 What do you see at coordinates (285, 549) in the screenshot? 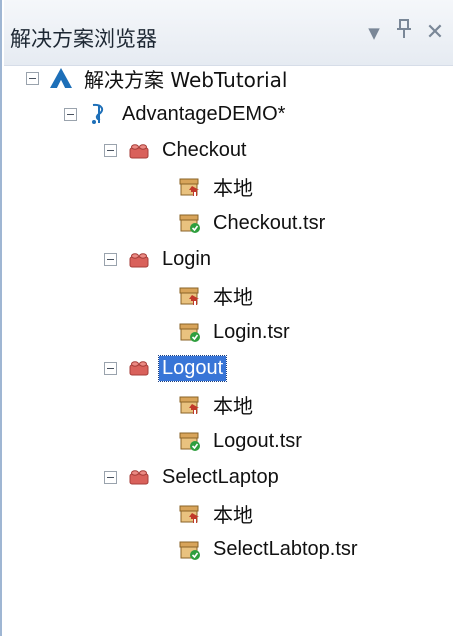
I see `script-label: SelectLabtop.tsr` at bounding box center [285, 549].